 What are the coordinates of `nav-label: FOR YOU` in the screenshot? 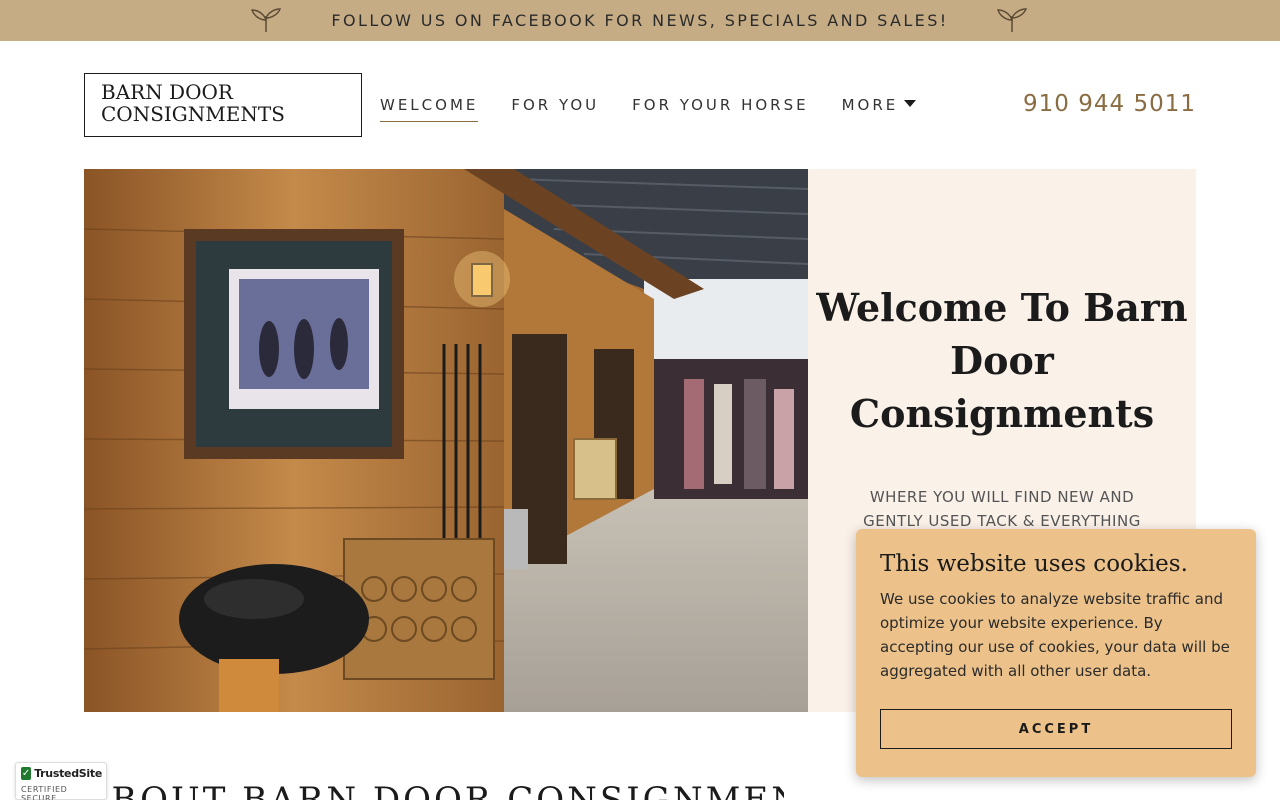 It's located at (555, 105).